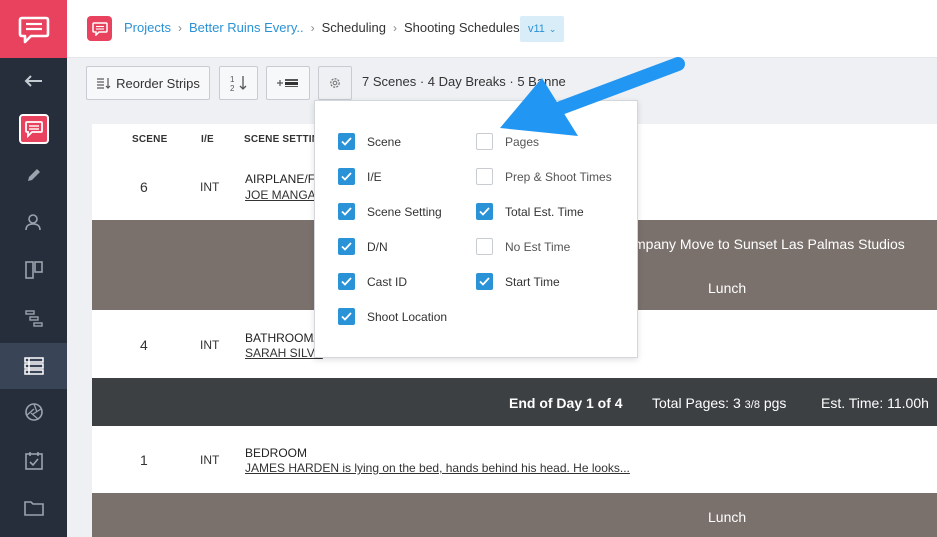 The image size is (937, 537). I want to click on sort-numeric-icon: 1 2, so click(238, 83).